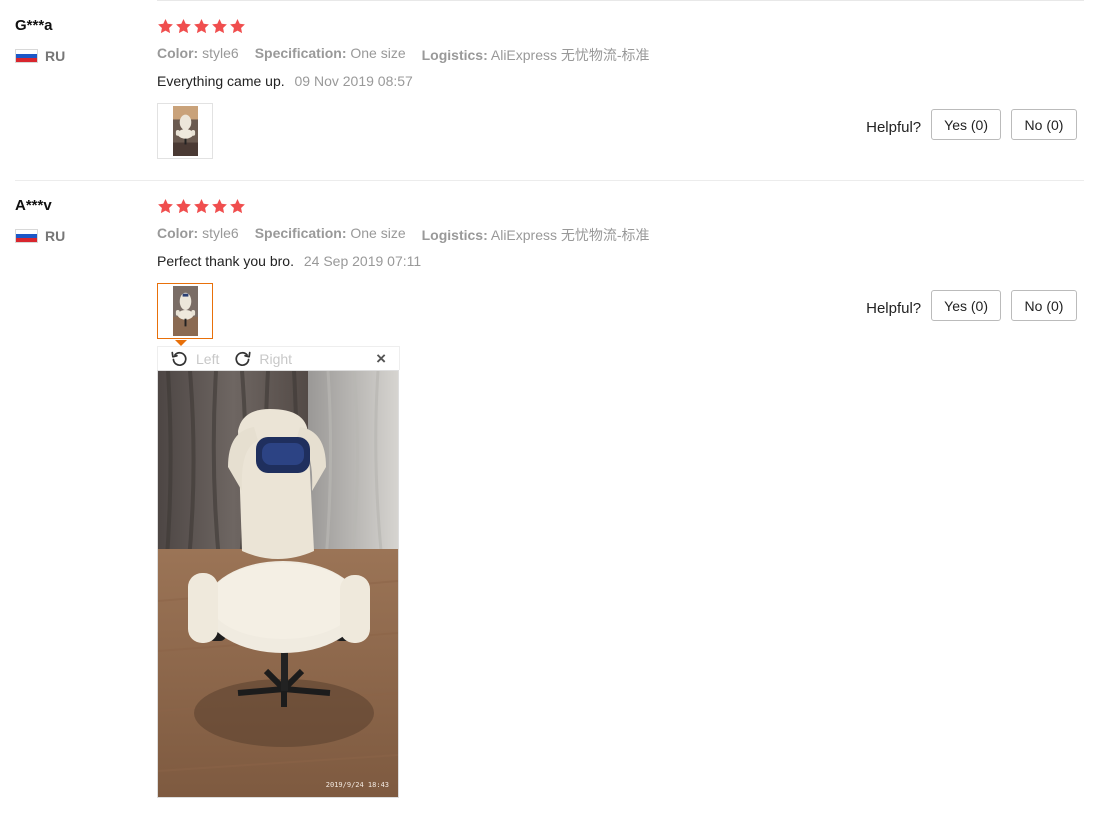  What do you see at coordinates (179, 358) in the screenshot?
I see `rotate-left-icon` at bounding box center [179, 358].